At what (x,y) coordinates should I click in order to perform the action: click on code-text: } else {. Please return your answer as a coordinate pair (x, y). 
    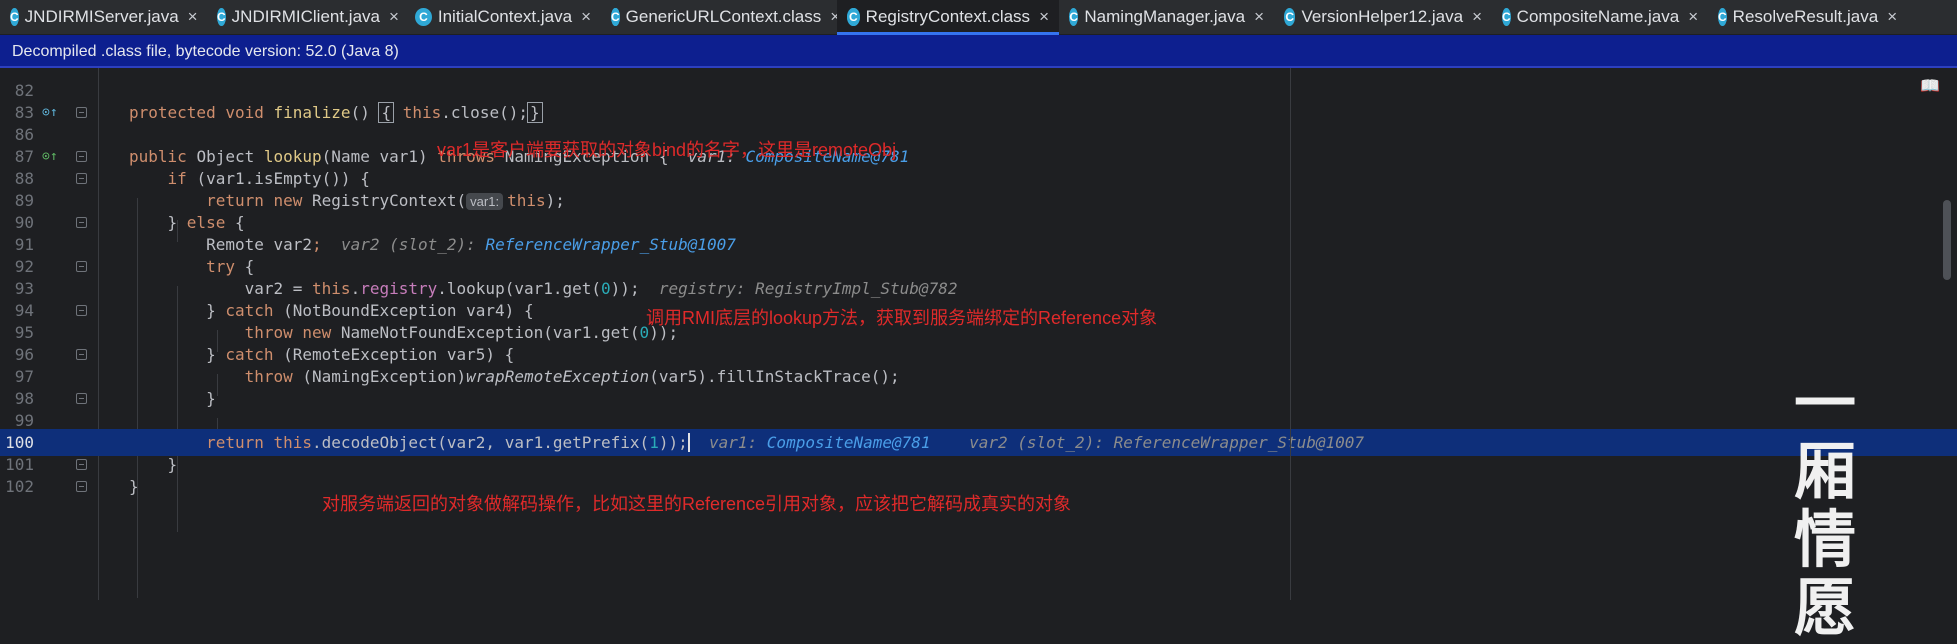
    Looking at the image, I should click on (187, 222).